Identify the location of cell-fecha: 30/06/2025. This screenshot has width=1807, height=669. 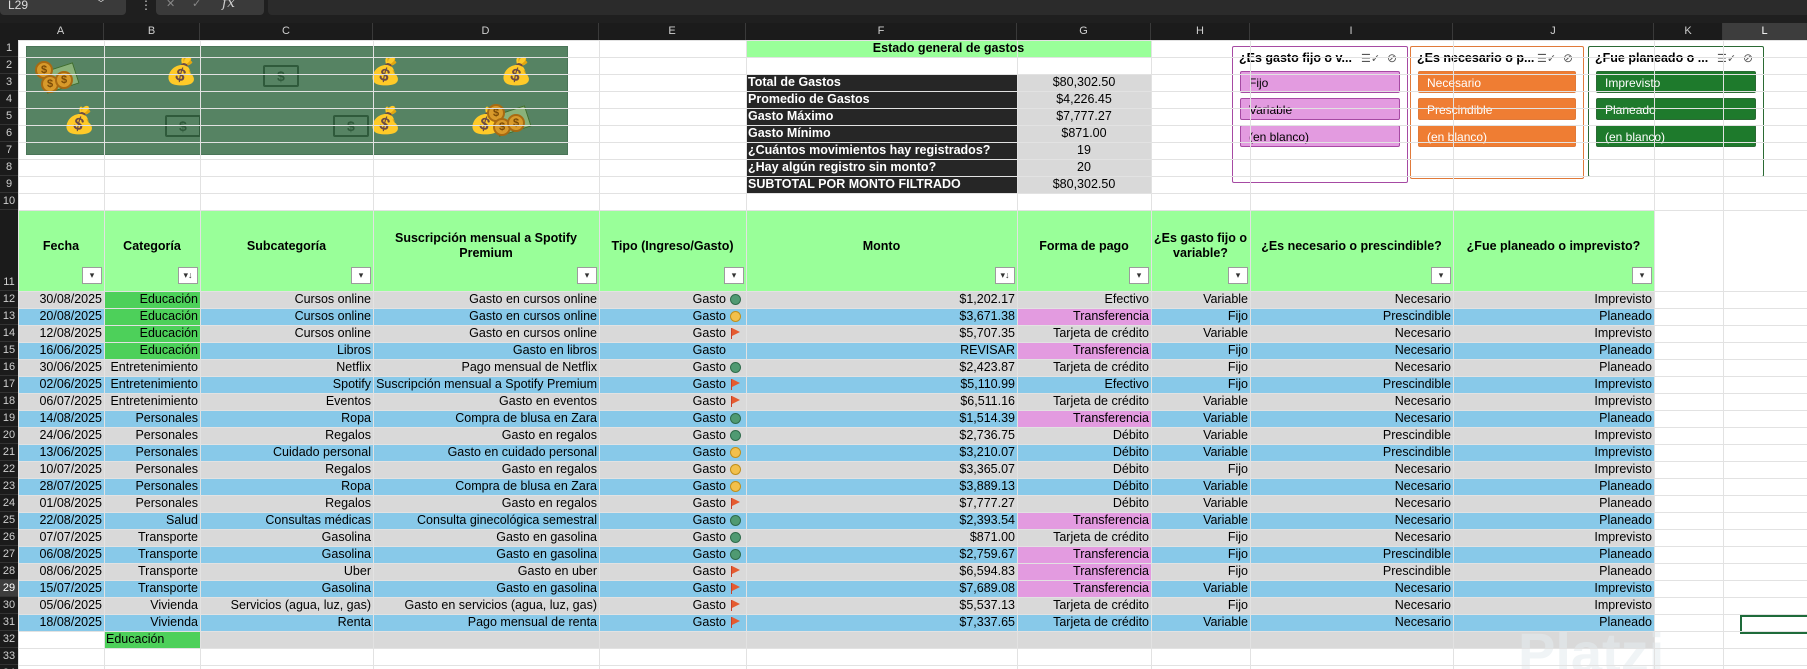
(61, 367).